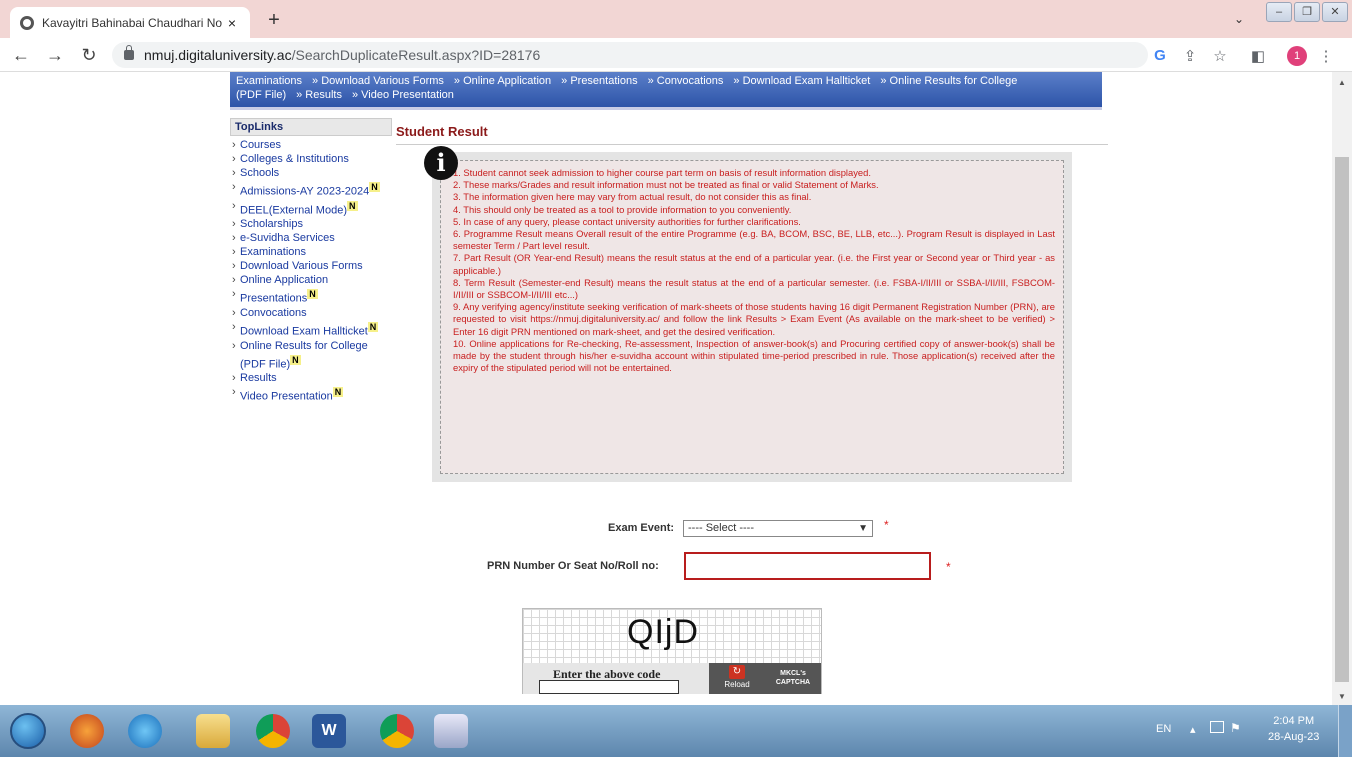 This screenshot has height=757, width=1352. What do you see at coordinates (416, 55) in the screenshot?
I see `url-path: /SearchDuplicateResult.aspx?ID=28176` at bounding box center [416, 55].